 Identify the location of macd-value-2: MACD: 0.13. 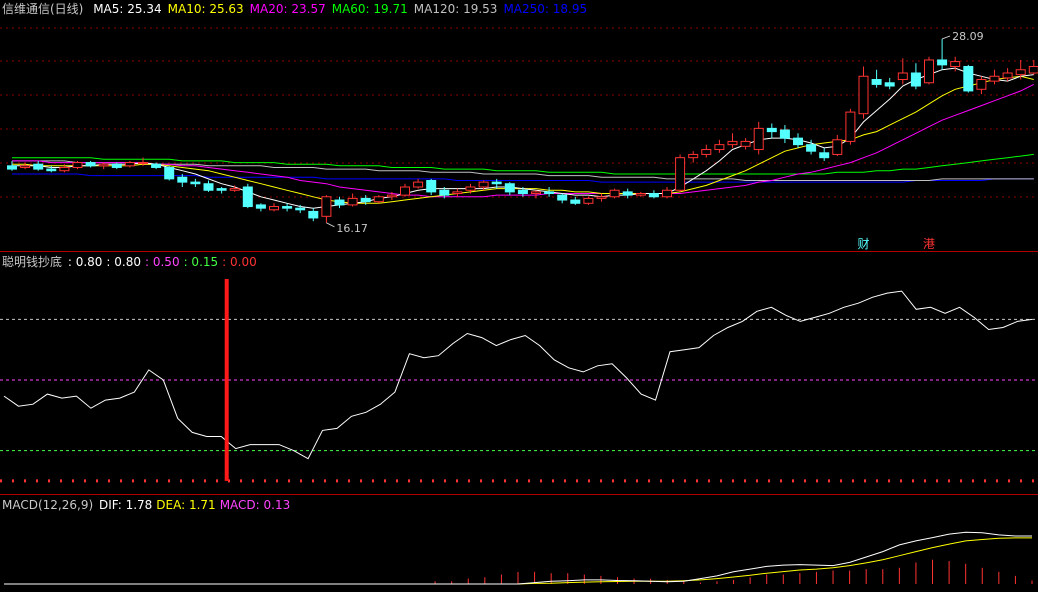
(255, 505).